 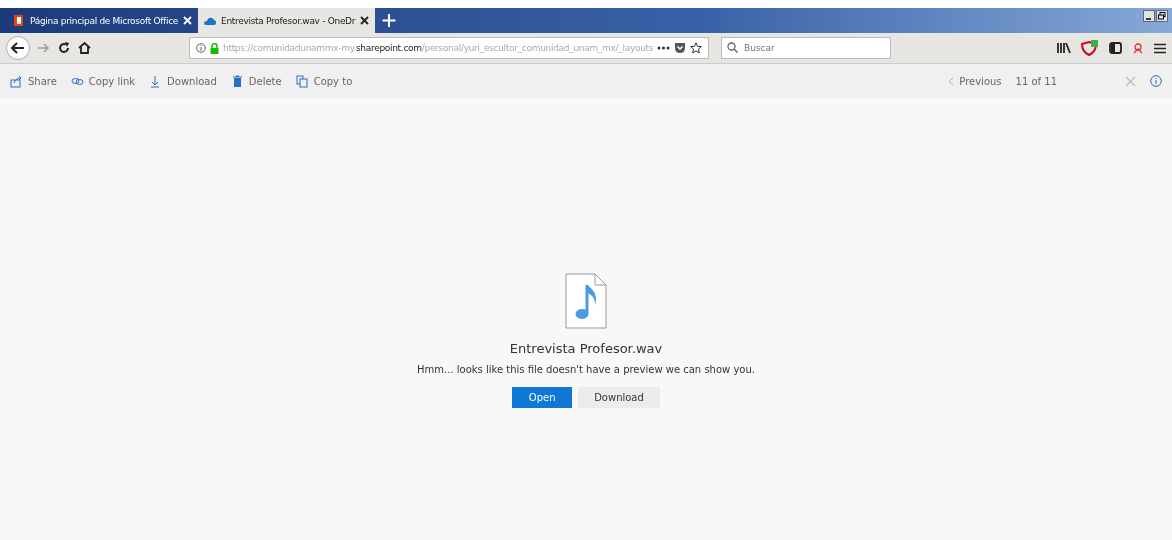 I want to click on preview-message: Hmm... looks like this file doesn't have a preview we can show you., so click(x=586, y=369).